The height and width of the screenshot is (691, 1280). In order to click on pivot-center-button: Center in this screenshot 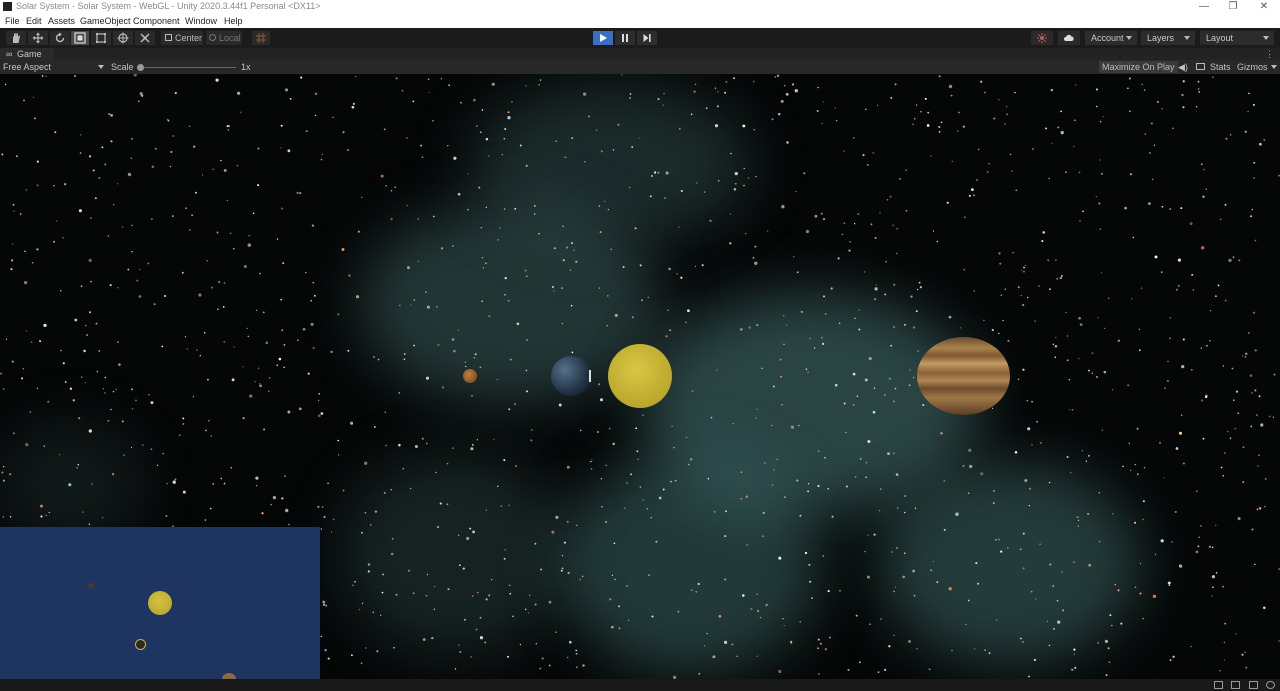, I will do `click(182, 38)`.